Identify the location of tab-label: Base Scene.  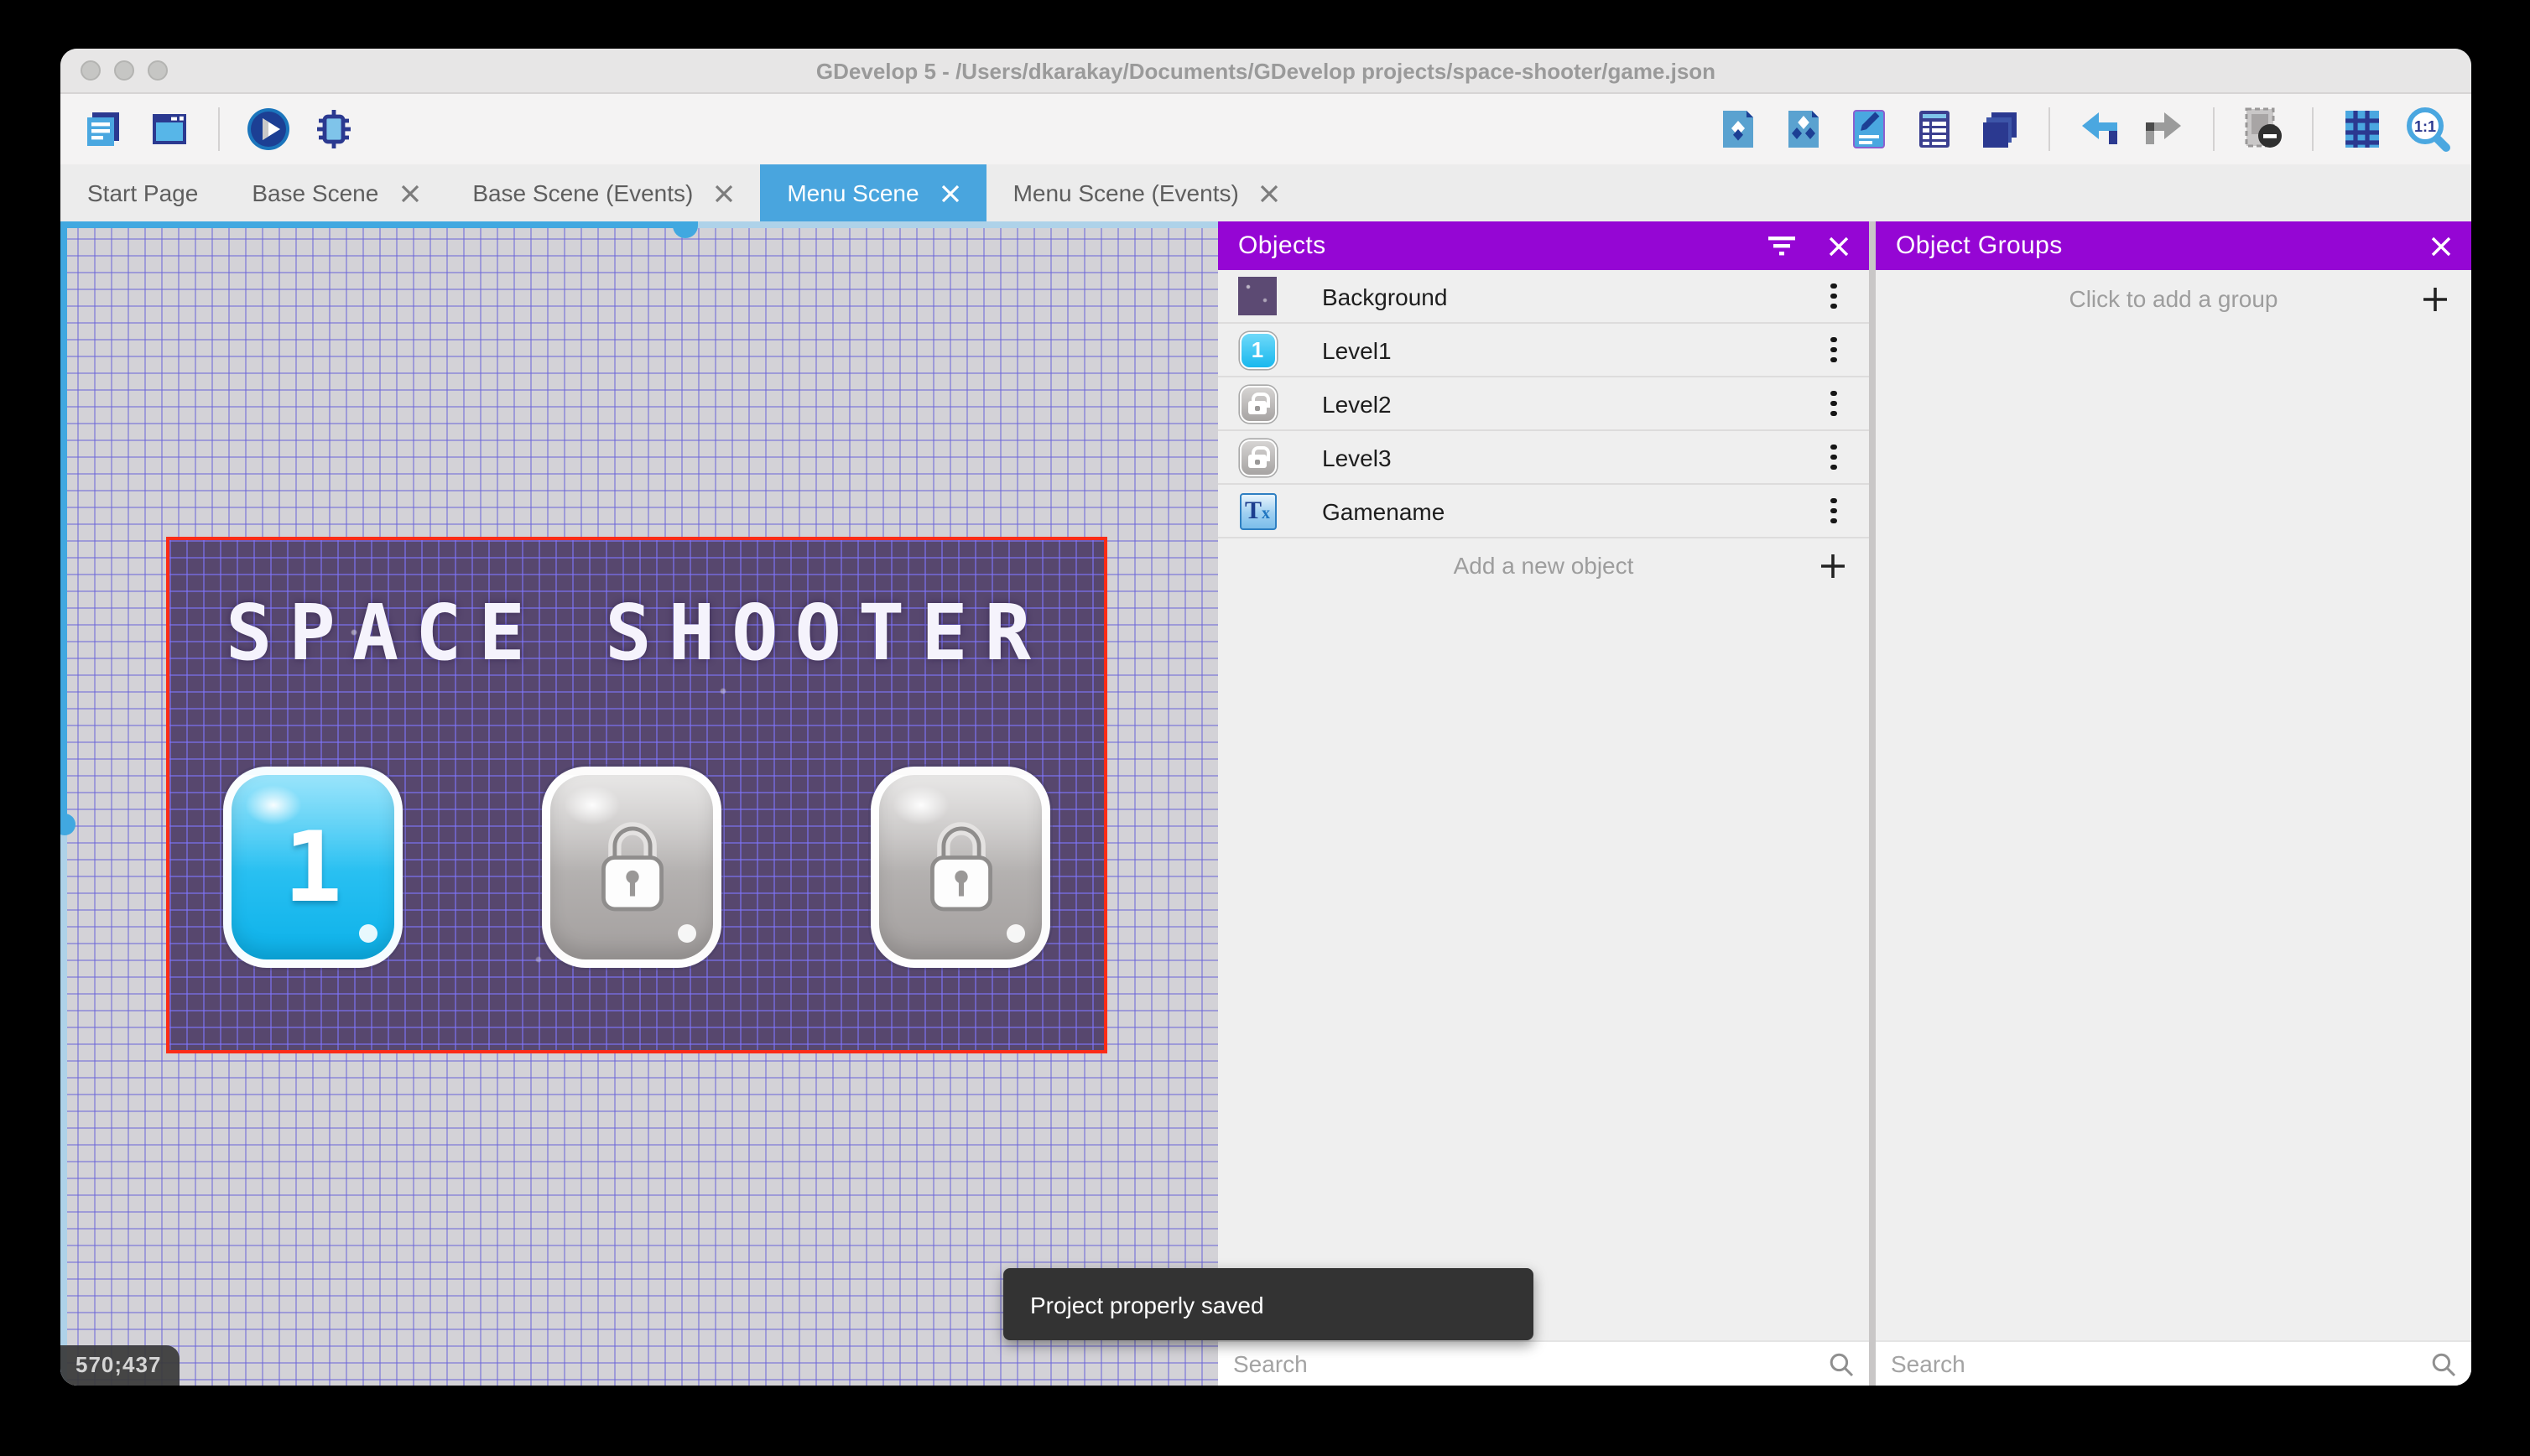
(315, 192).